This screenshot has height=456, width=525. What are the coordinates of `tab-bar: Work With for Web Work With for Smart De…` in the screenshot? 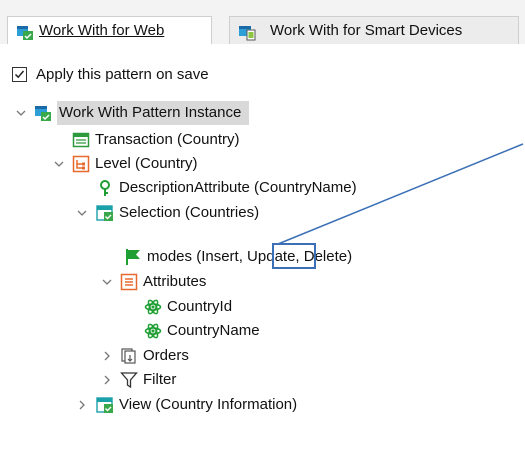 It's located at (262, 22).